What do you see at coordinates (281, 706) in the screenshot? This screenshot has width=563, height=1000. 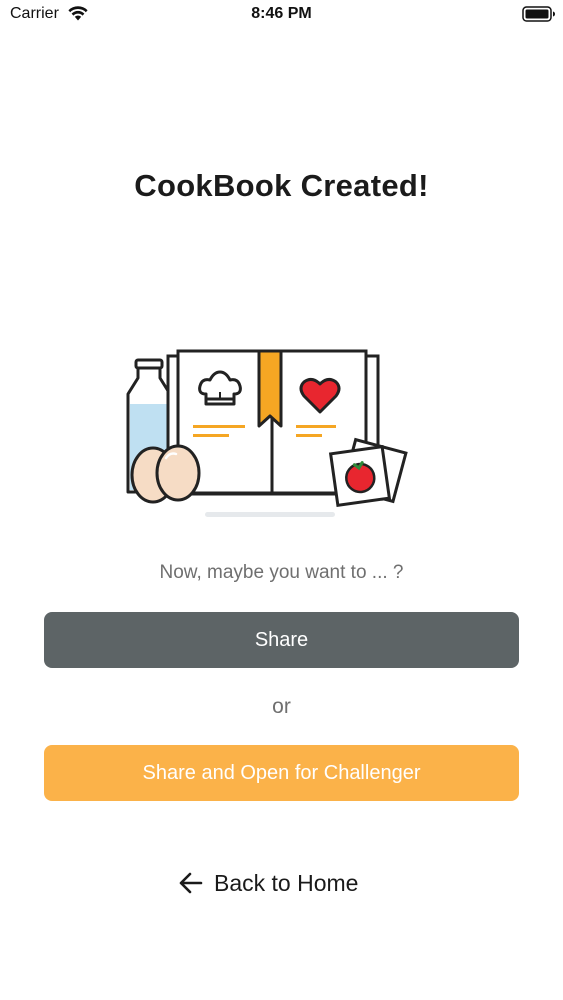 I see `or-divider-text: or` at bounding box center [281, 706].